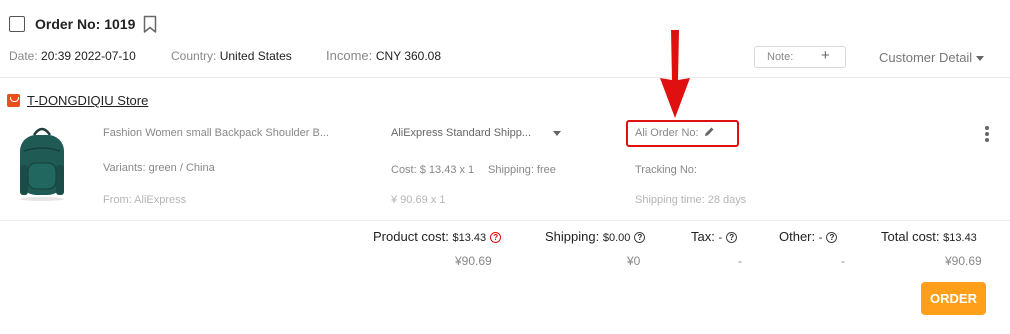  Describe the element at coordinates (709, 131) in the screenshot. I see `edit-pencil-icon` at that location.